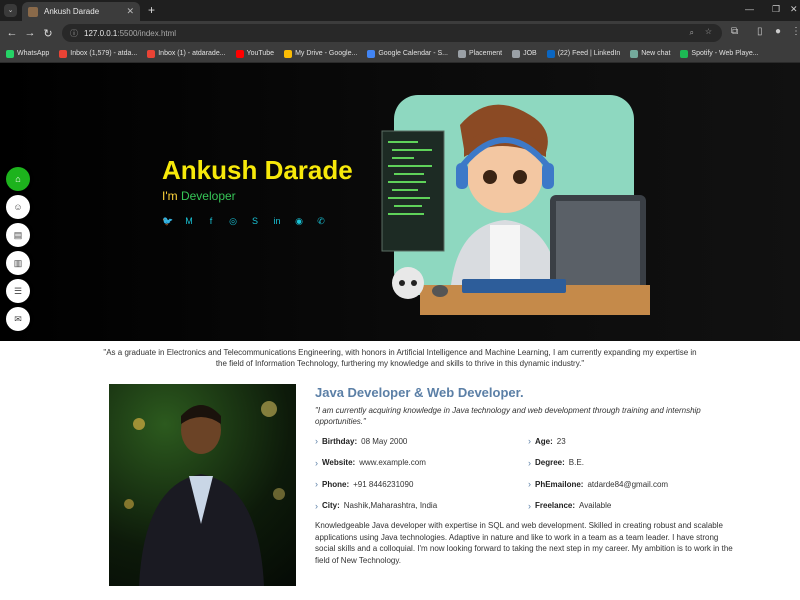 The height and width of the screenshot is (600, 800). Describe the element at coordinates (74, 33) in the screenshot. I see `site-info-icon: ⓘ` at that location.